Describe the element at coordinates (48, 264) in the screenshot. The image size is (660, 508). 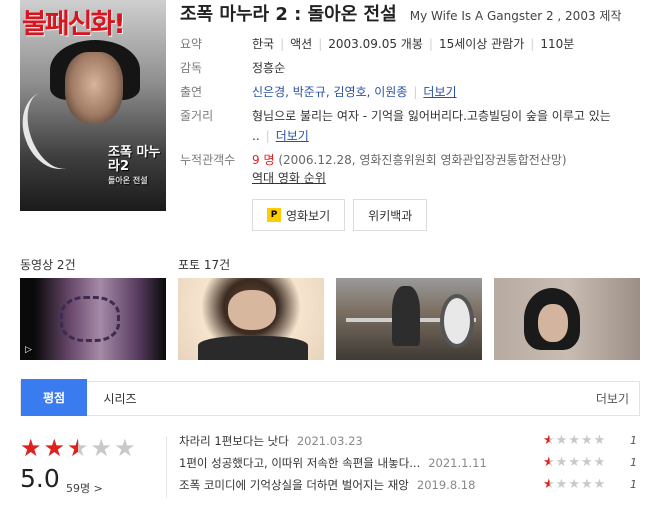
I see `video-count-label: 동영상 2건` at that location.